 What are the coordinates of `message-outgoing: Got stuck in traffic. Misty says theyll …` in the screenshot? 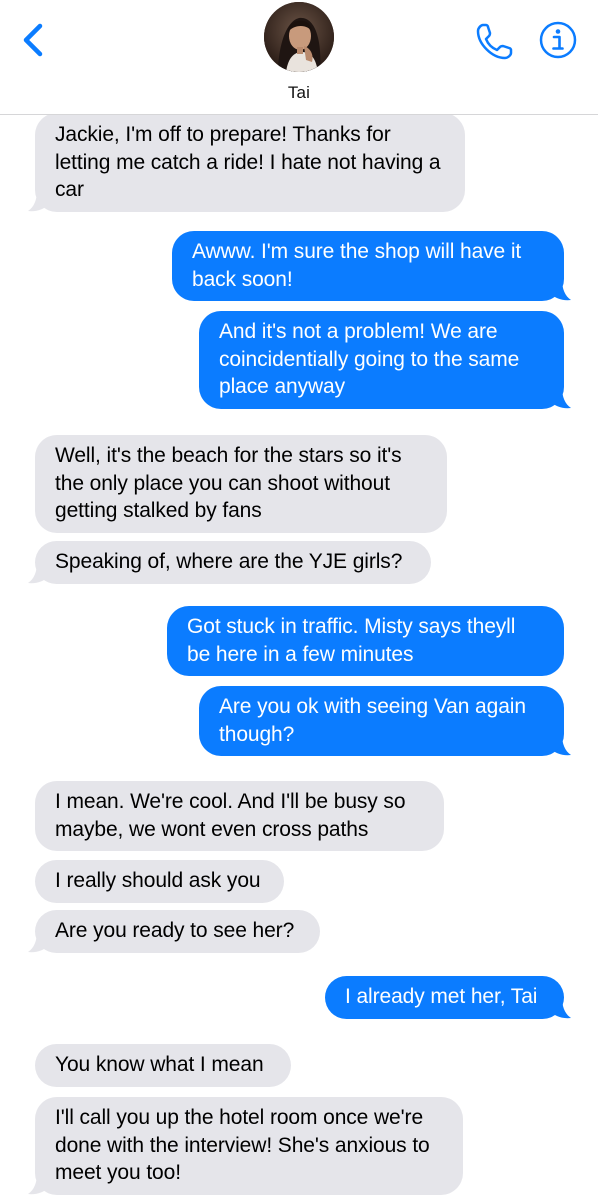 It's located at (365, 641).